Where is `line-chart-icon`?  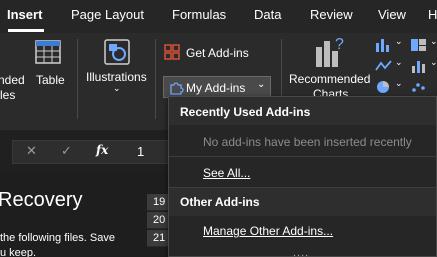 line-chart-icon is located at coordinates (384, 66).